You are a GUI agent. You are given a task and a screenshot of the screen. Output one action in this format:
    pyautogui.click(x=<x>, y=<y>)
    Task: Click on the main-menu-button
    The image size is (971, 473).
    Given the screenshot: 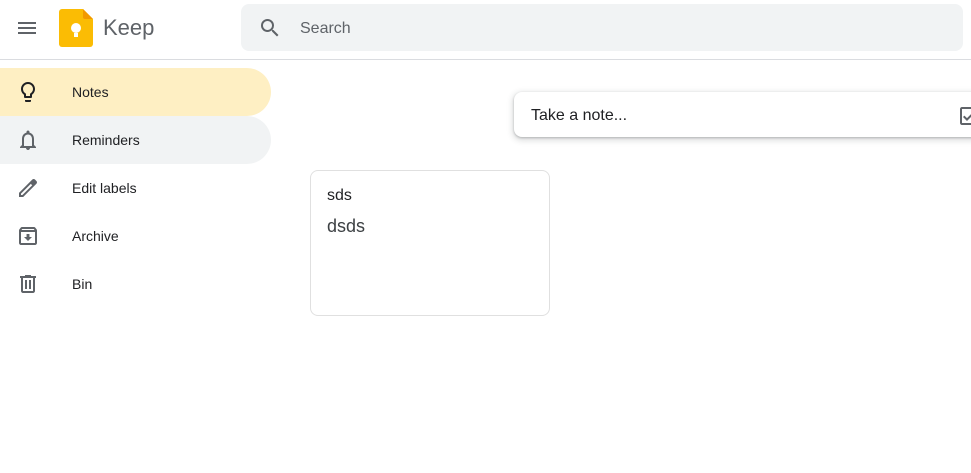 What is the action you would take?
    pyautogui.click(x=27, y=28)
    